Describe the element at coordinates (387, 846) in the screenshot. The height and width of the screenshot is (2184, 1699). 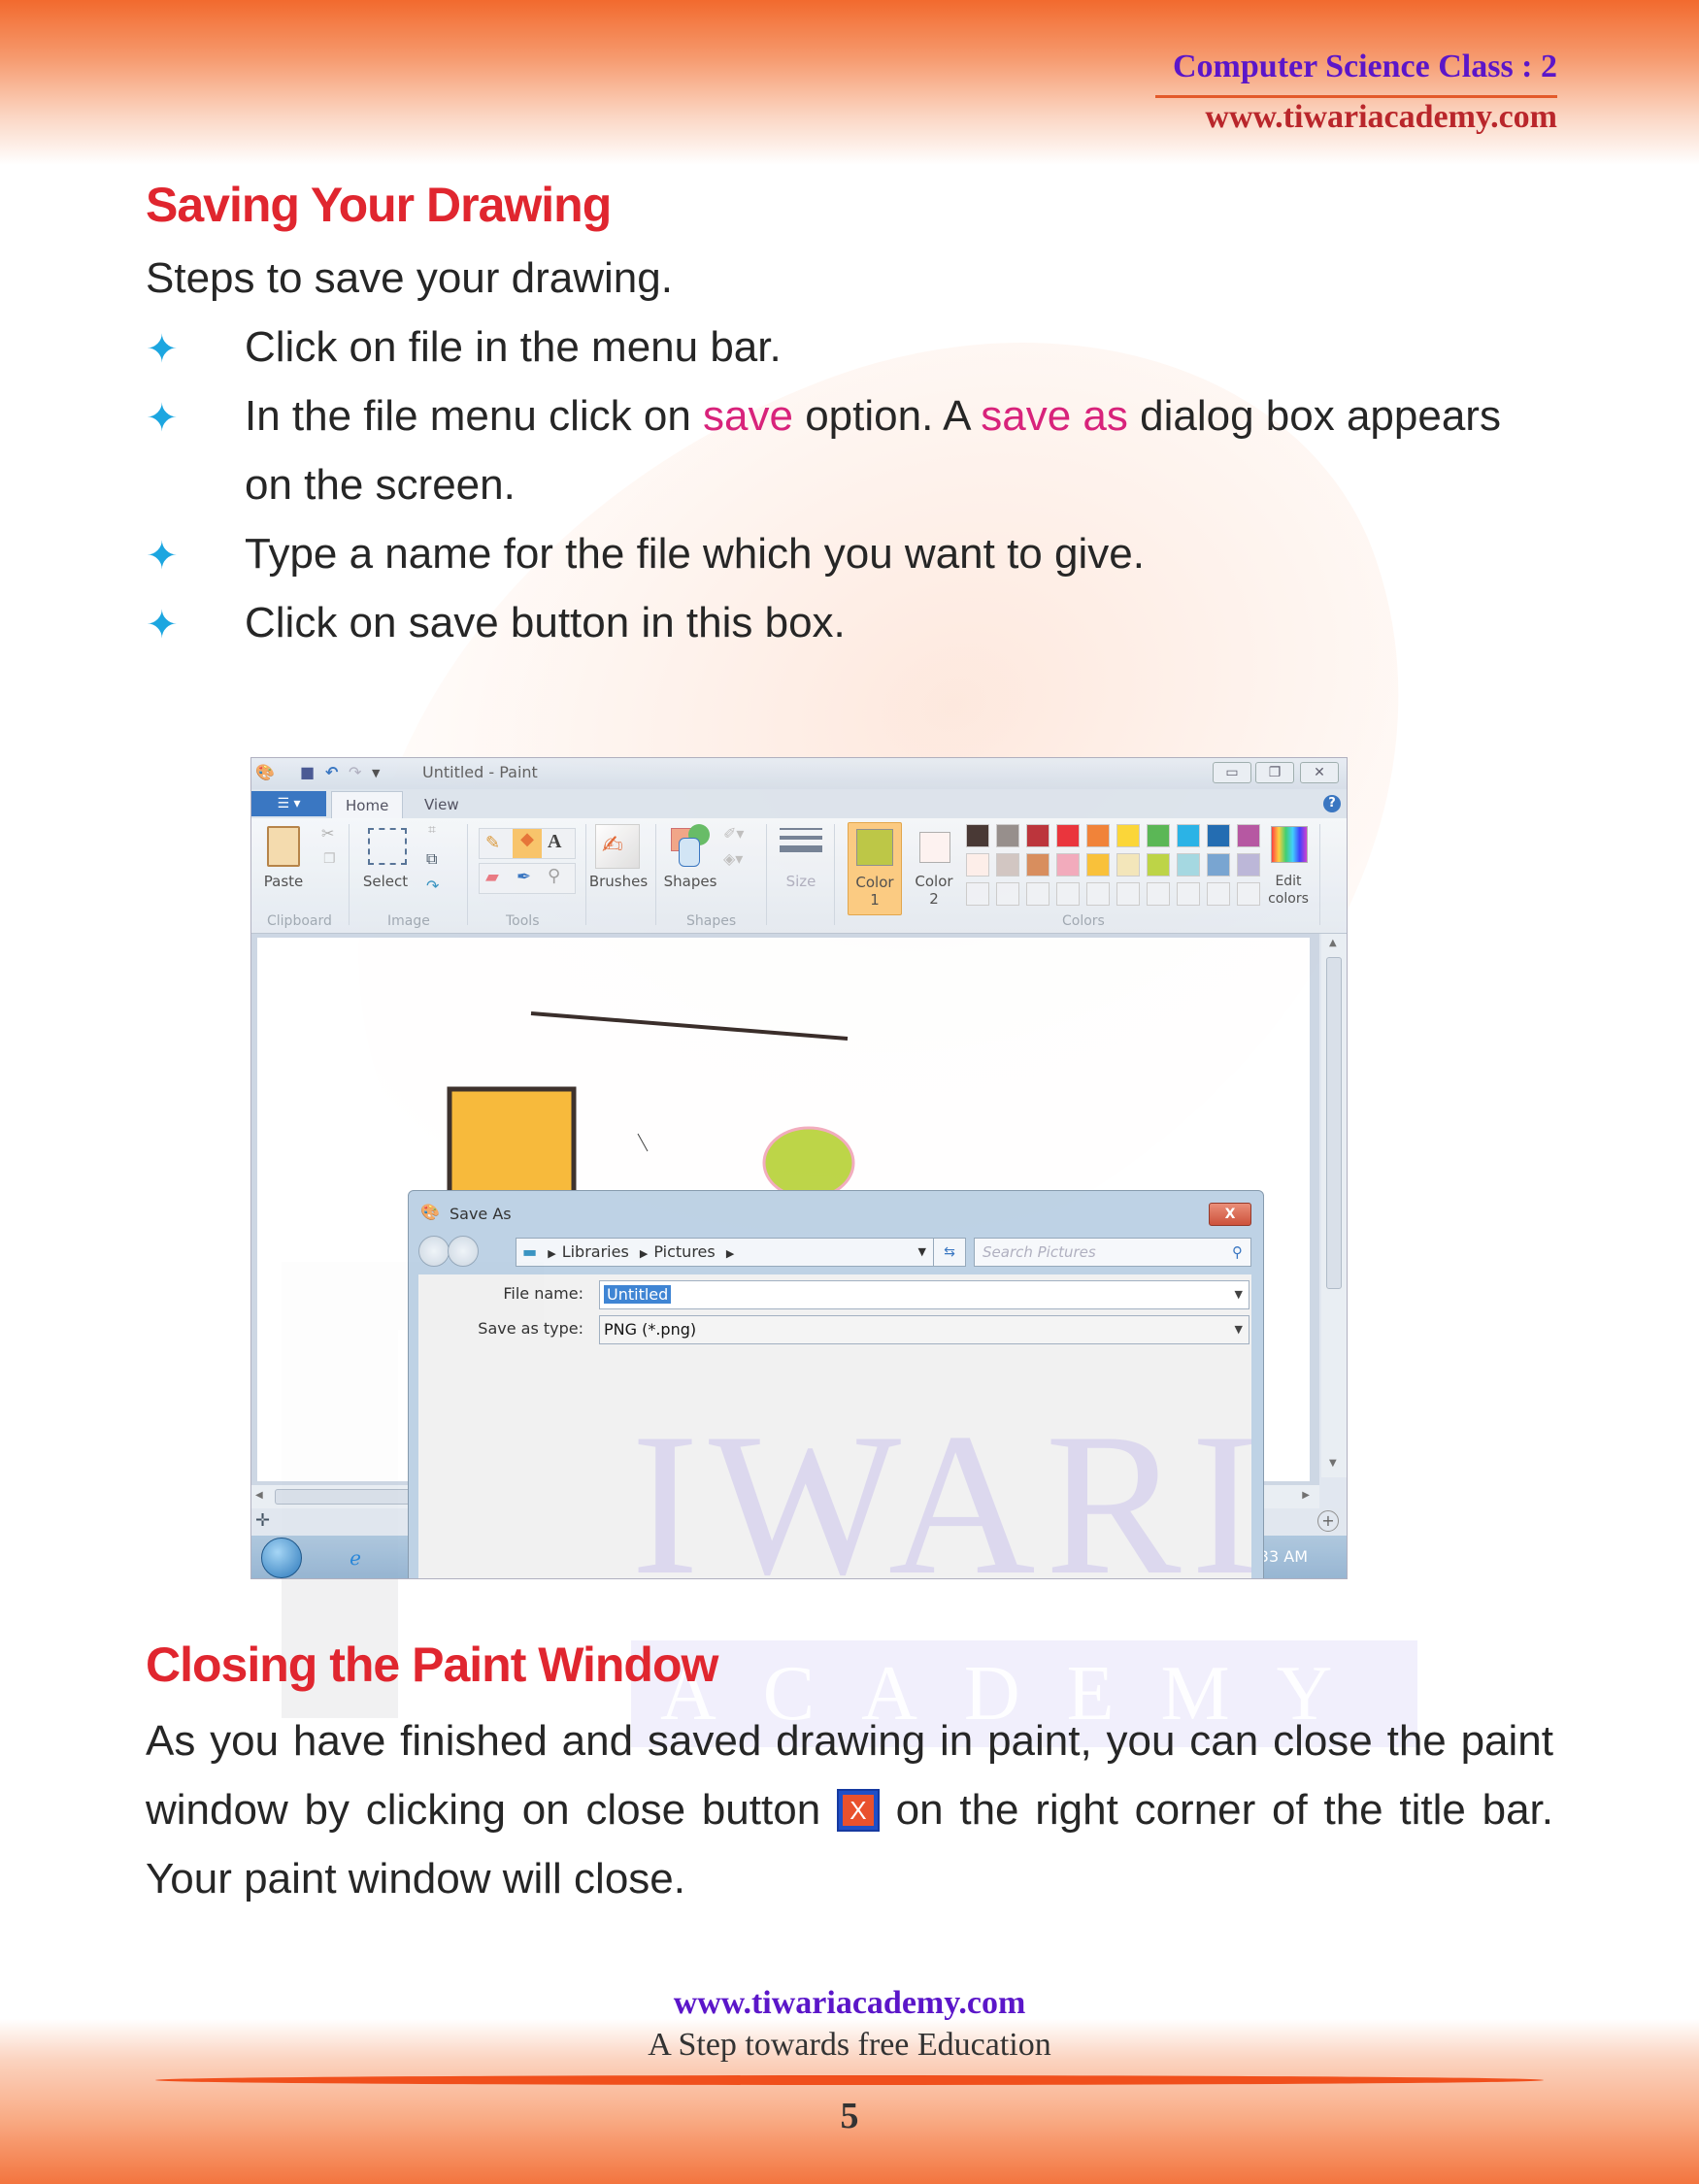
I see `select-icon` at that location.